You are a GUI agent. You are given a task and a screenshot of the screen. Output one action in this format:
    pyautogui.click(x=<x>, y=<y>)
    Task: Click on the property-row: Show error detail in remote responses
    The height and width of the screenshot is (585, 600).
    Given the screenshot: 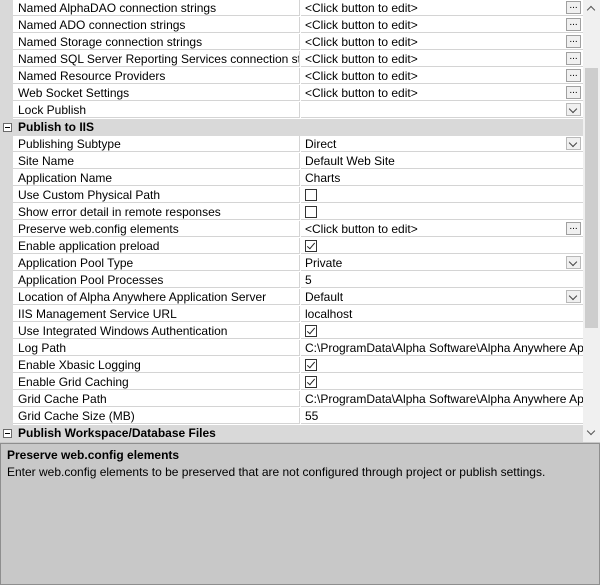 What is the action you would take?
    pyautogui.click(x=291, y=212)
    